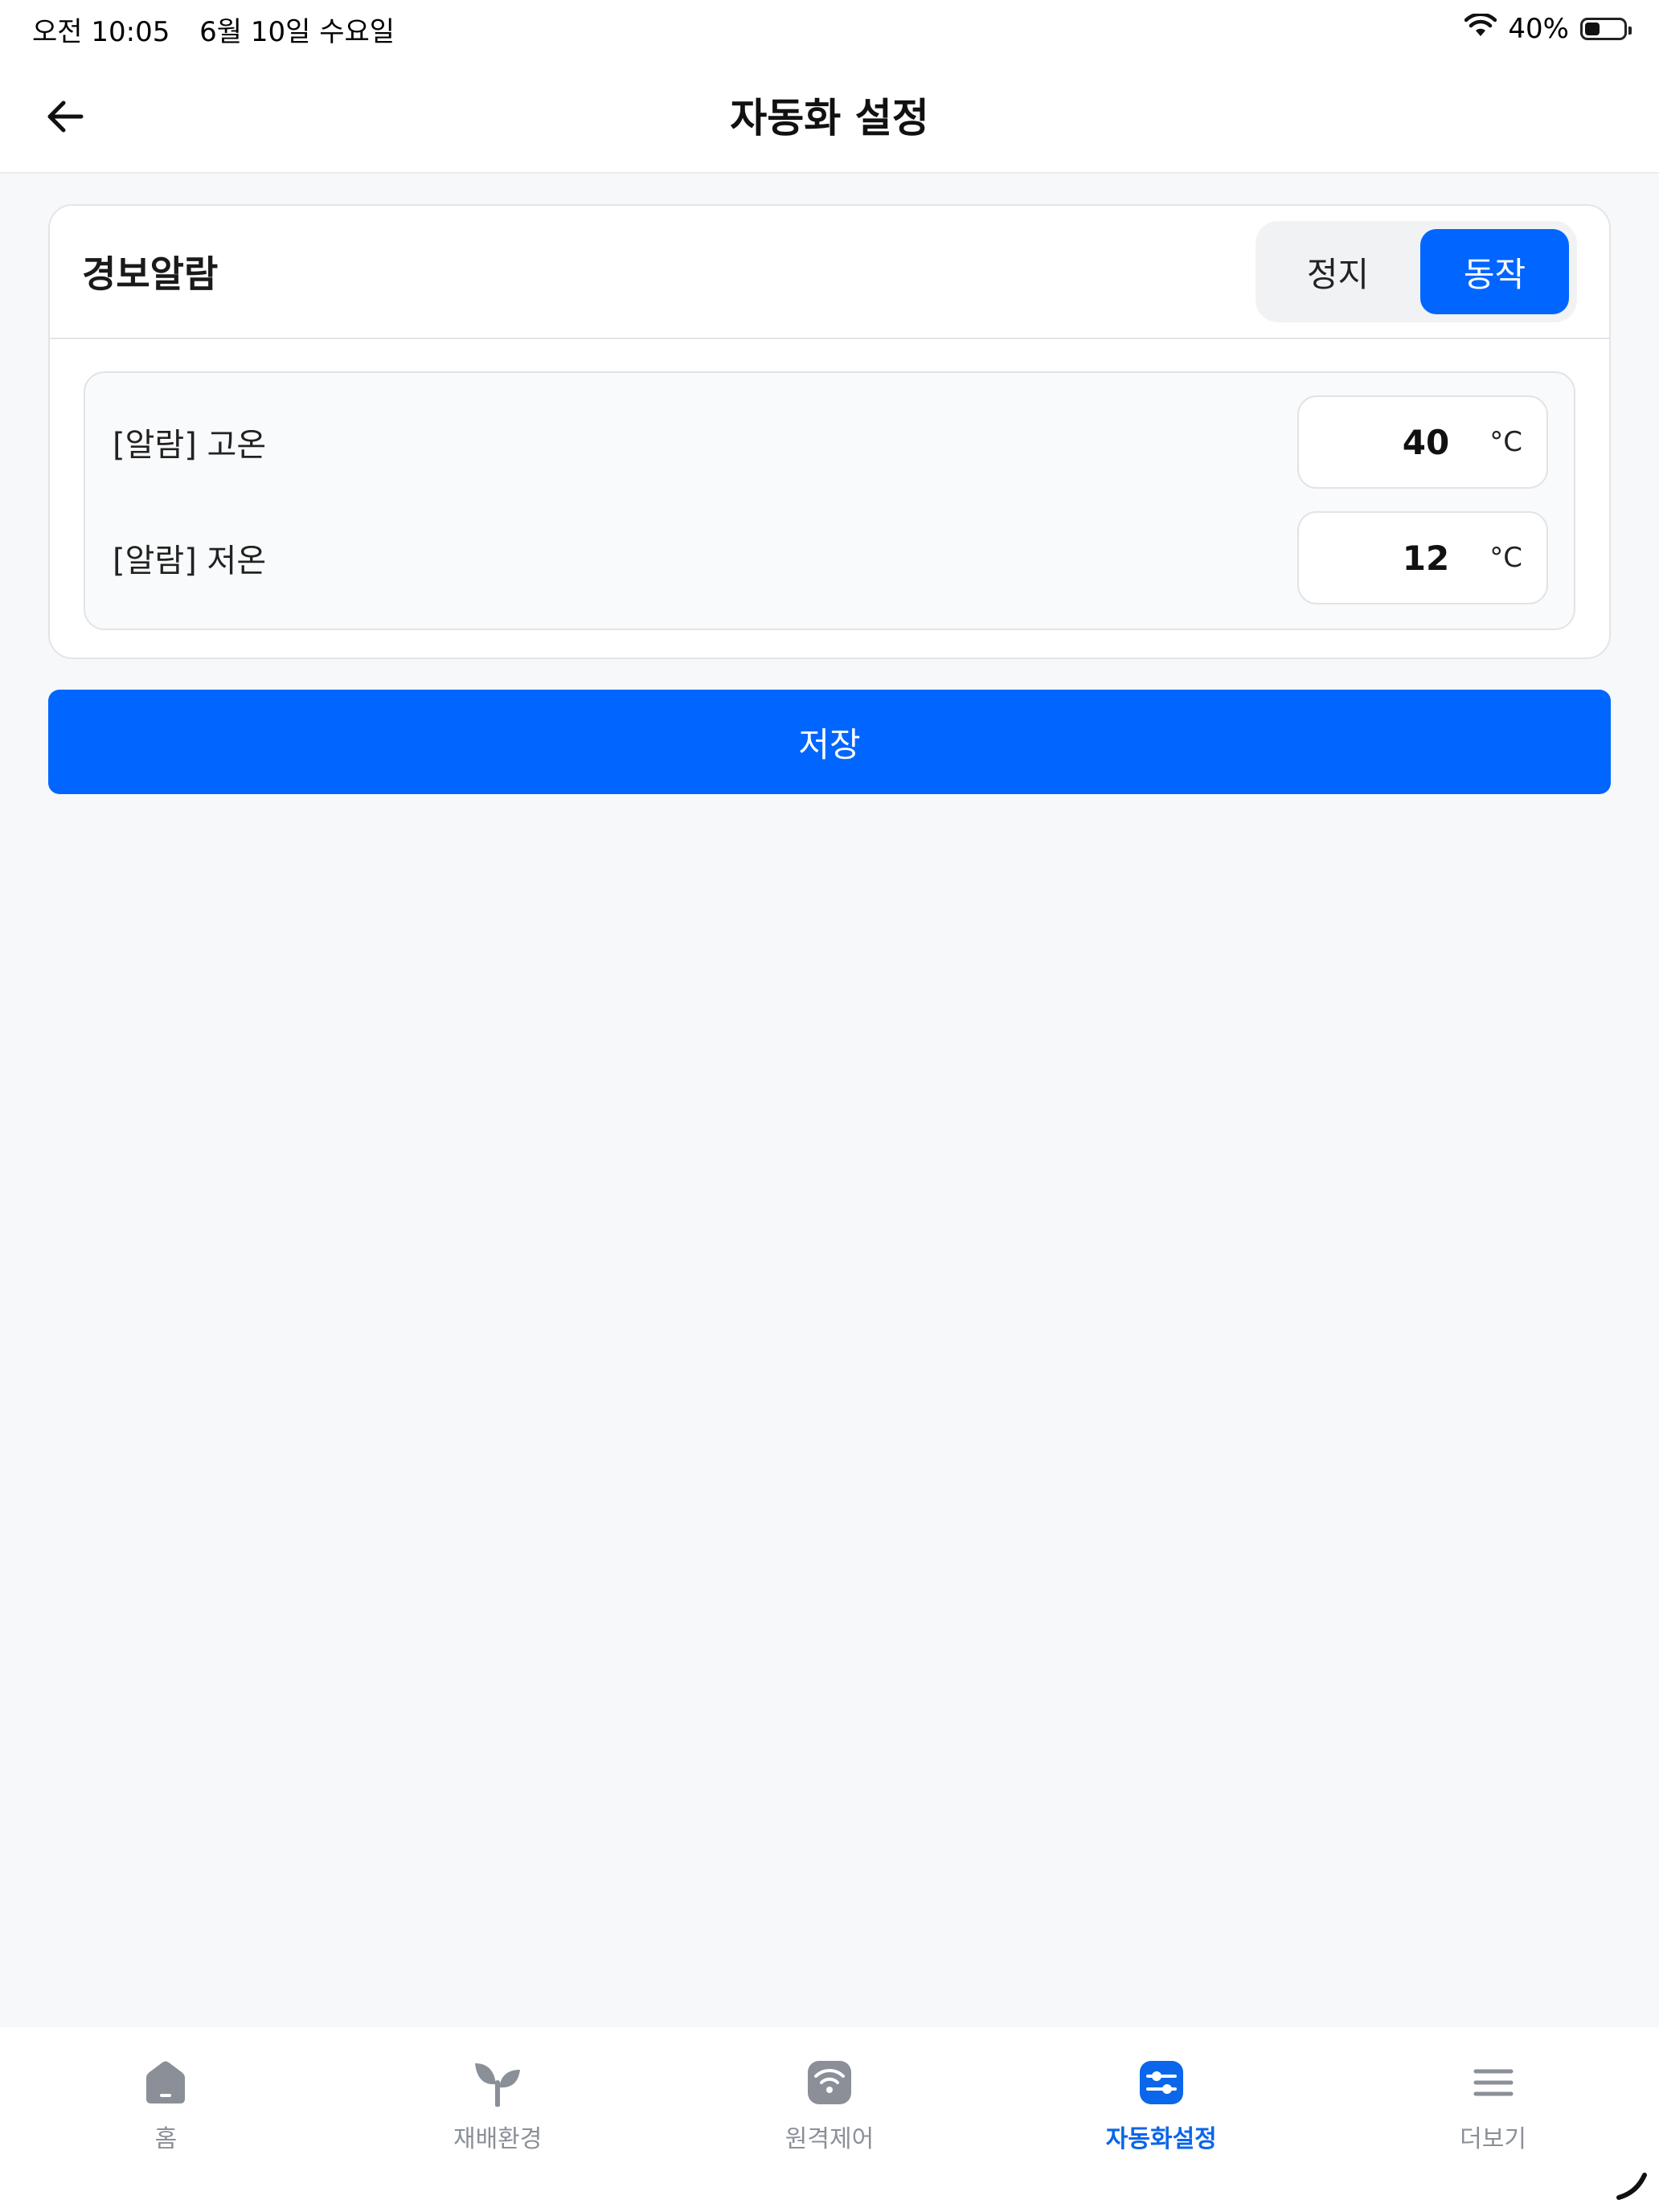 This screenshot has width=1659, height=2212. What do you see at coordinates (165, 2083) in the screenshot?
I see `home-icon` at bounding box center [165, 2083].